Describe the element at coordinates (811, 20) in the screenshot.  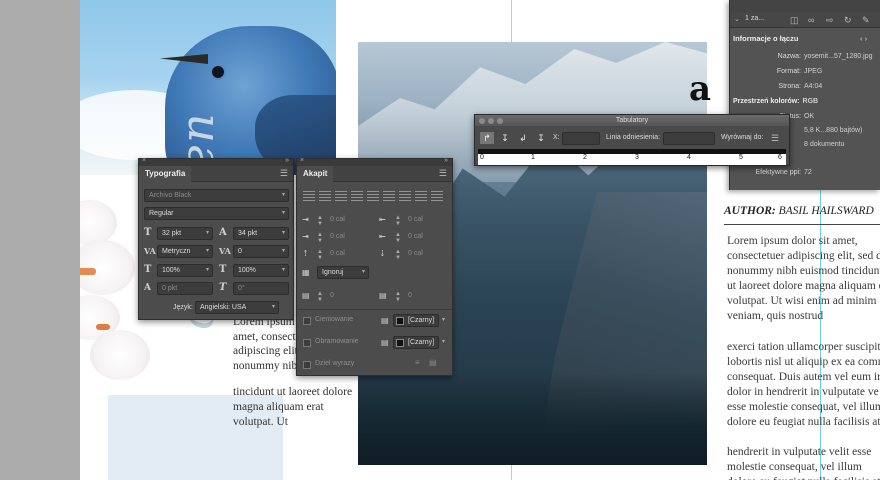
I see `link-icon: ∞` at that location.